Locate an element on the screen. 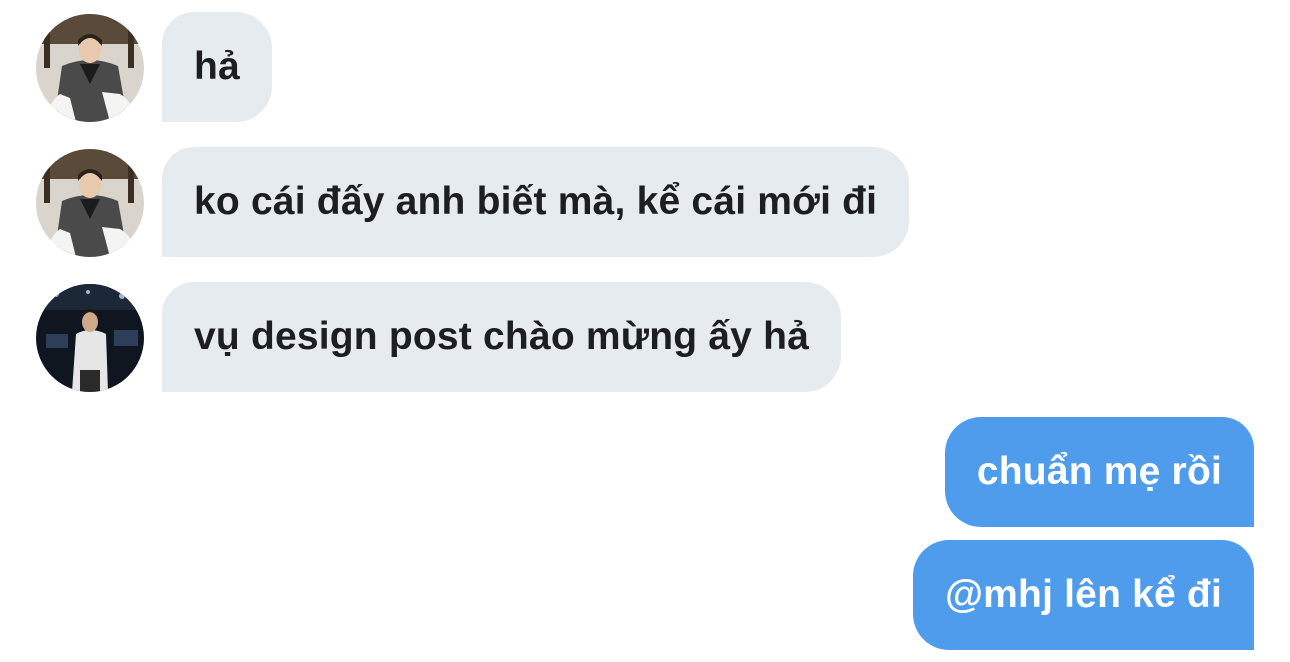 The image size is (1290, 662). message-text: ko cái đấy anh biết mà, kể cái mới đi is located at coordinates (536, 201).